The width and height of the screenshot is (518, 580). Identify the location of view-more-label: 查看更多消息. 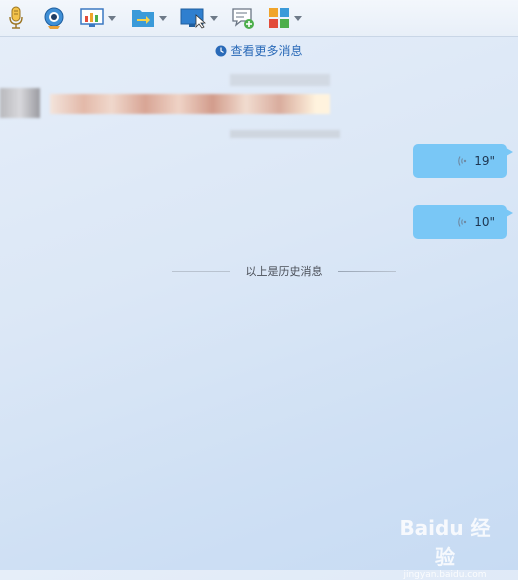
(266, 51).